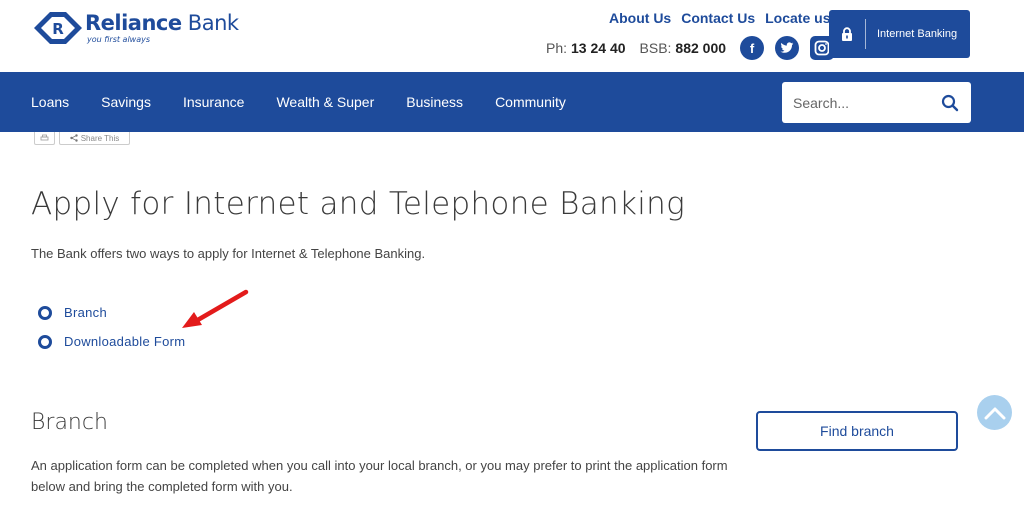 The height and width of the screenshot is (520, 1024). I want to click on find-branch-button: Find branch, so click(857, 431).